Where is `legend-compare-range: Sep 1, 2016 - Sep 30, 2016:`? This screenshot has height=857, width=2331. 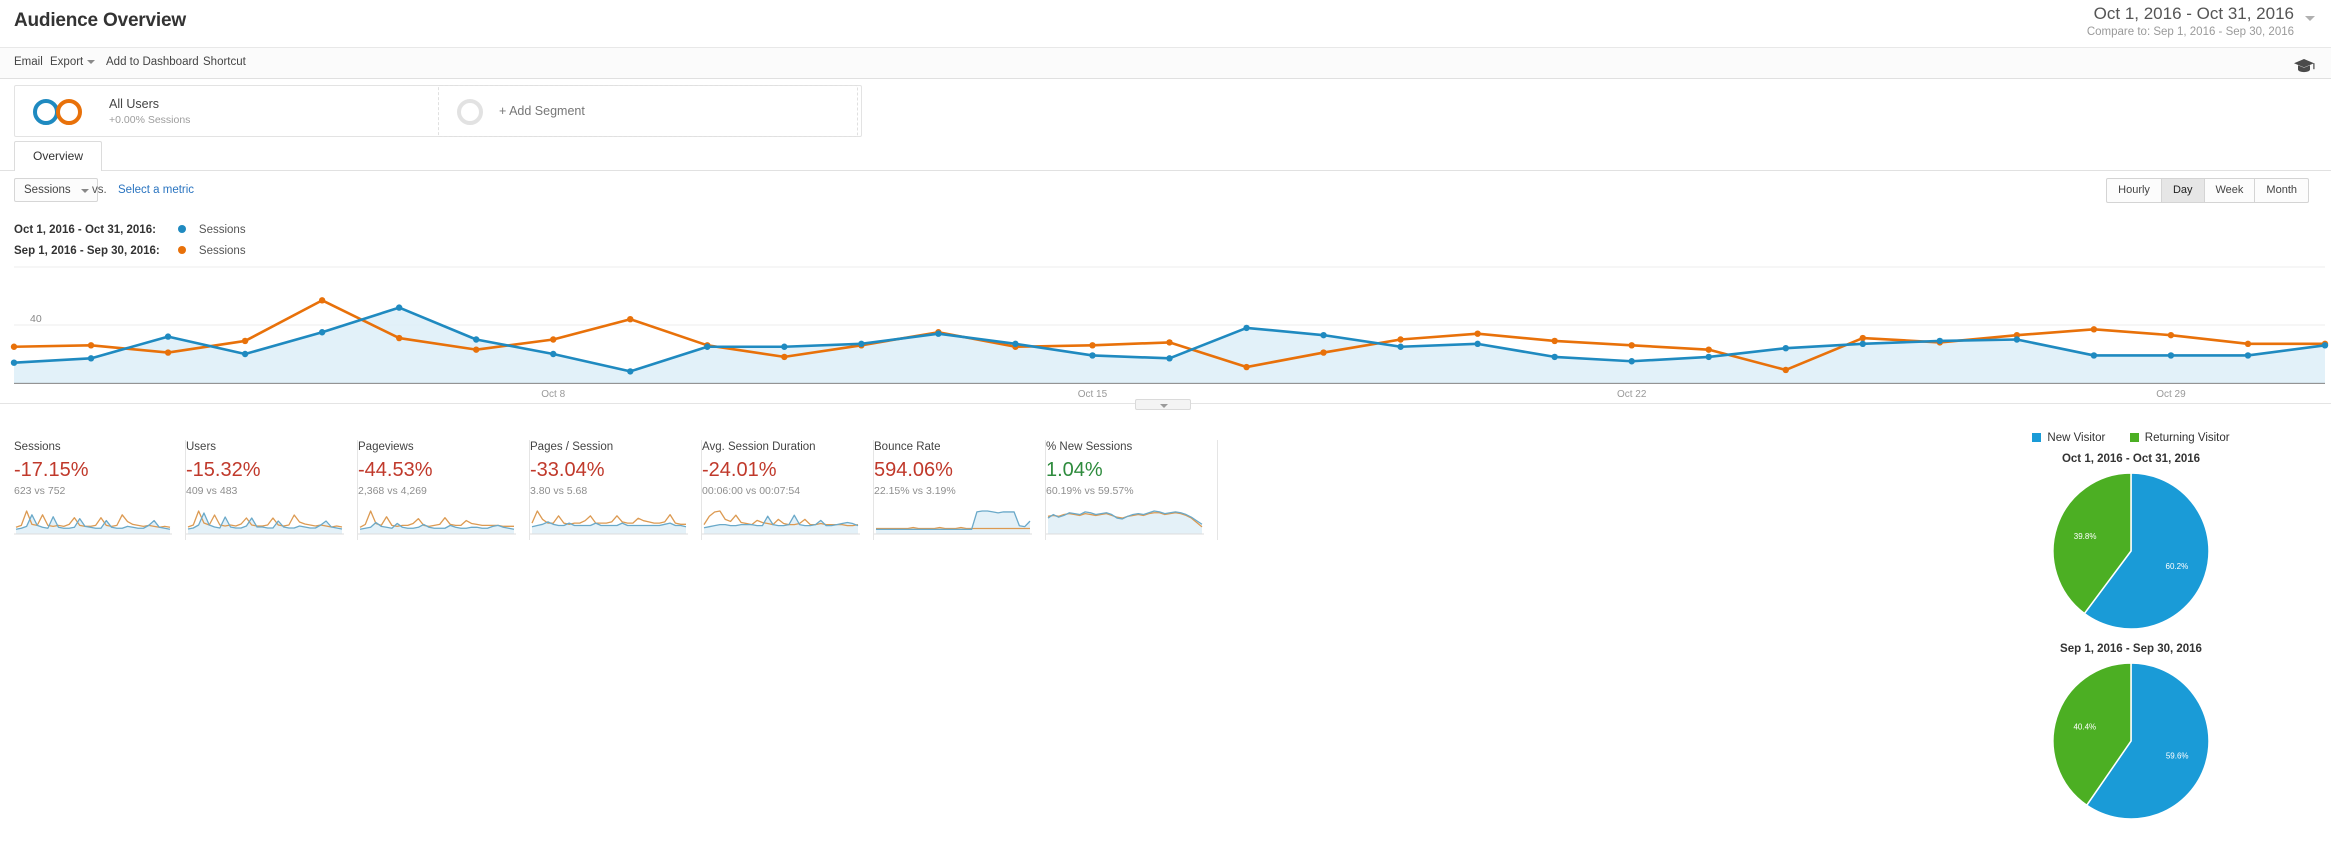 legend-compare-range: Sep 1, 2016 - Sep 30, 2016: is located at coordinates (87, 251).